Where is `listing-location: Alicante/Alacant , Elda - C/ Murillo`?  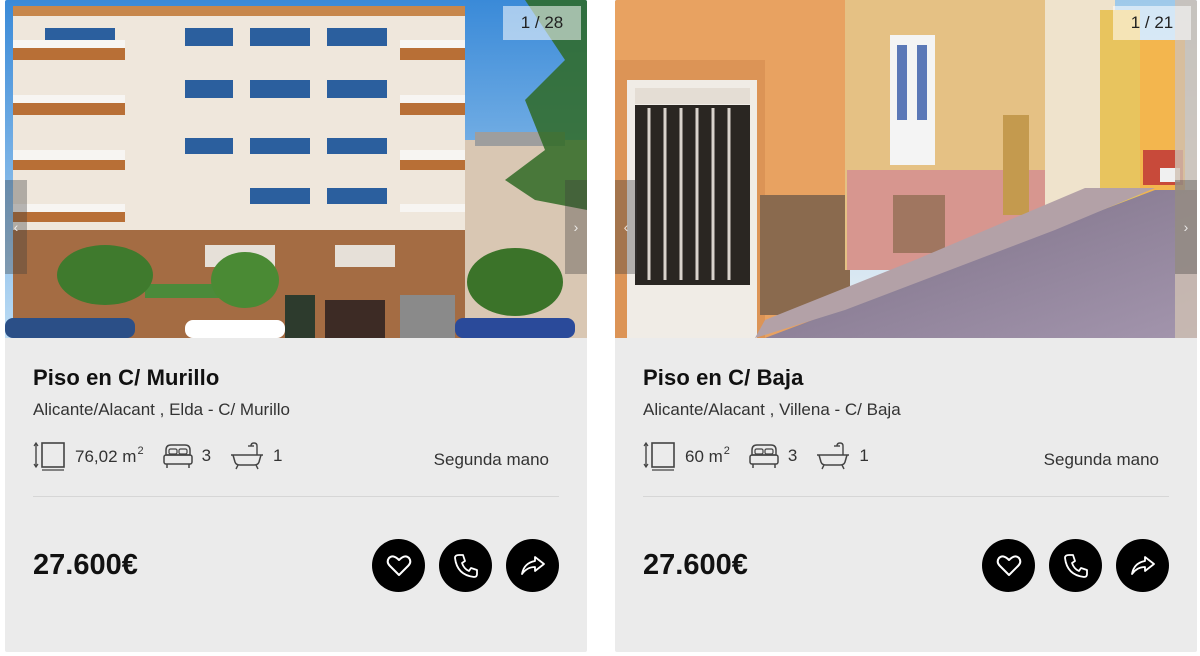
listing-location: Alicante/Alacant , Elda - C/ Murillo is located at coordinates (161, 409).